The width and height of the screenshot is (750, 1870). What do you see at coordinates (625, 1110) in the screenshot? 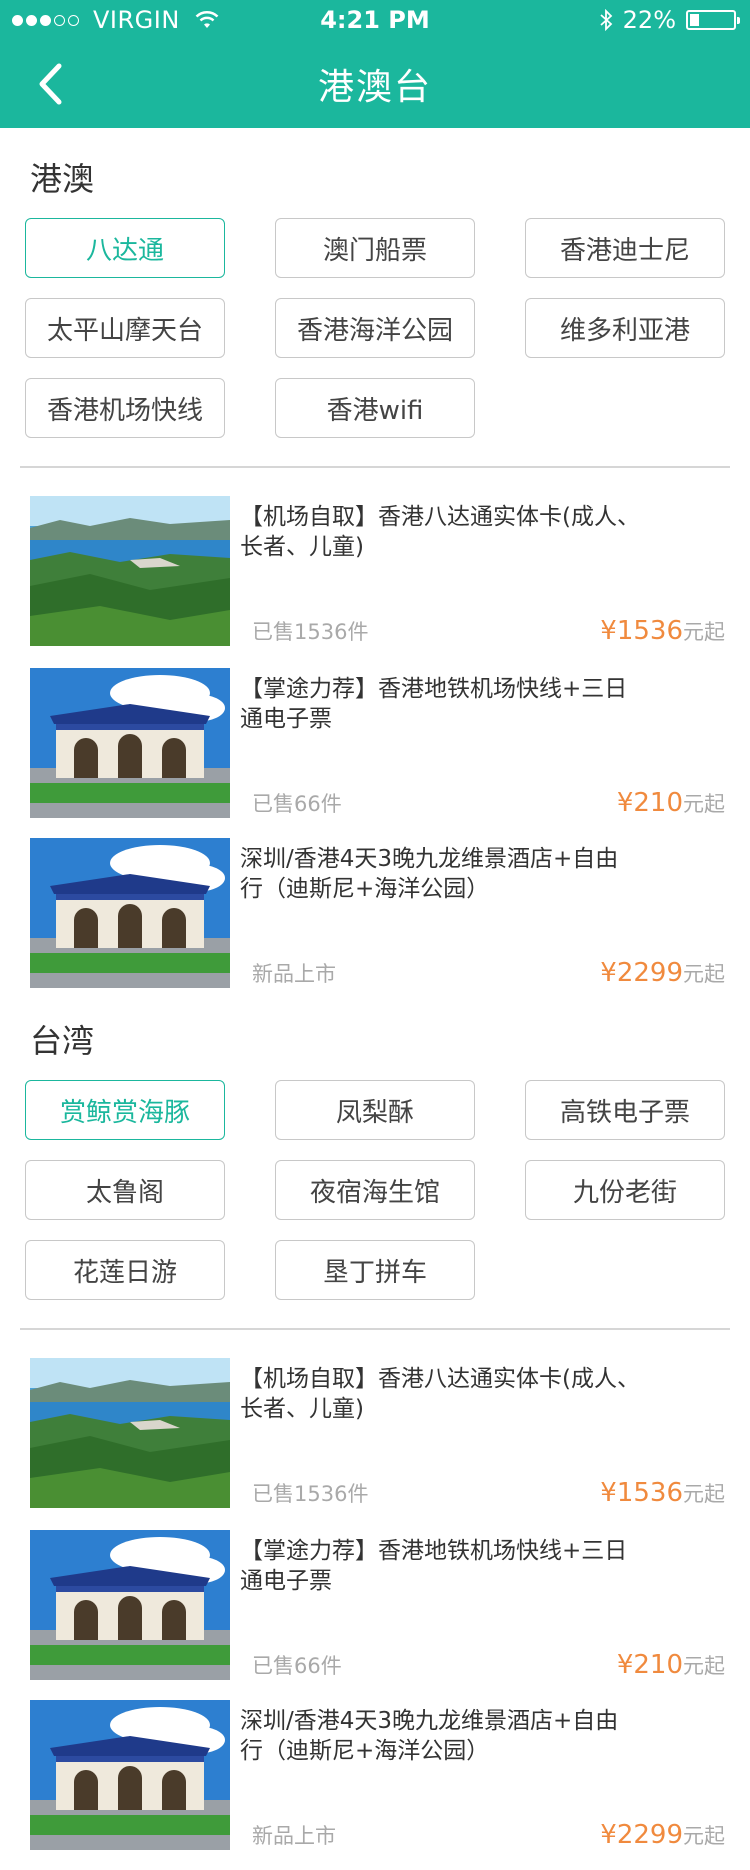
I see `tag-hsr-ticket: 高铁电子票` at bounding box center [625, 1110].